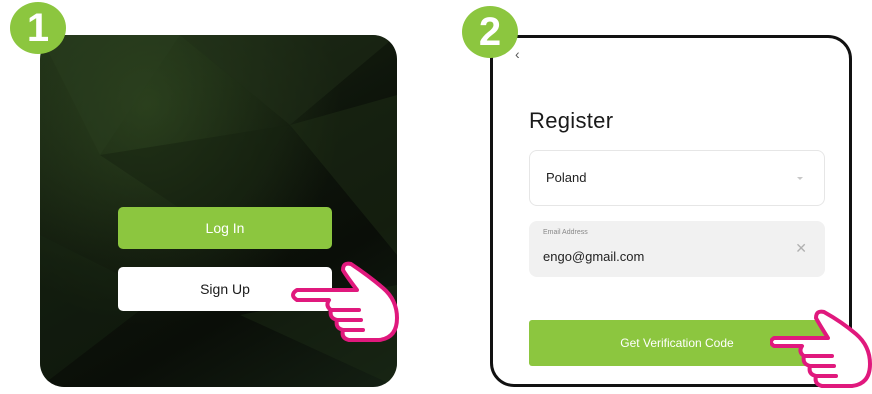  What do you see at coordinates (800, 178) in the screenshot?
I see `chevron-down-icon` at bounding box center [800, 178].